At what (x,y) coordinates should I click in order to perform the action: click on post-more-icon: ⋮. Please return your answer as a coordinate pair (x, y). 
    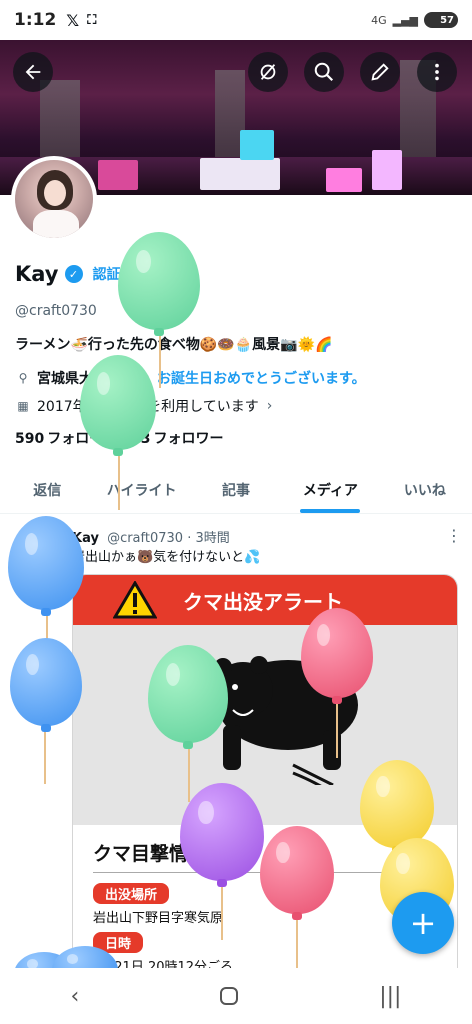
    Looking at the image, I should click on (454, 535).